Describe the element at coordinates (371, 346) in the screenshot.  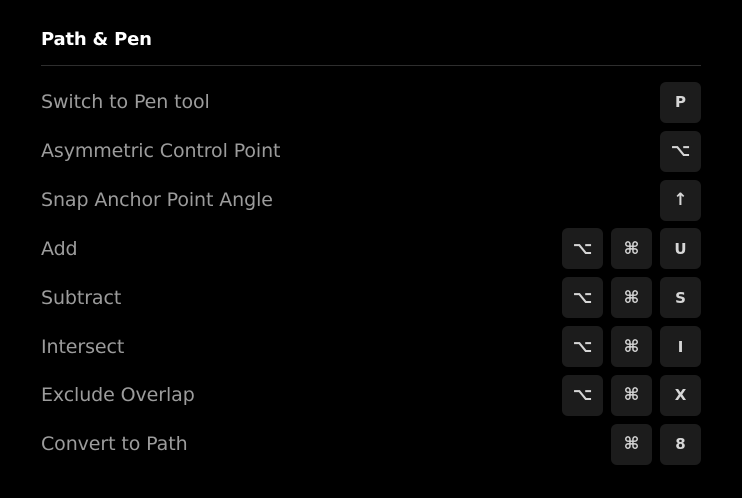
I see `shortcut-row-intersect: Intersect ⌥ ⌘ I` at that location.